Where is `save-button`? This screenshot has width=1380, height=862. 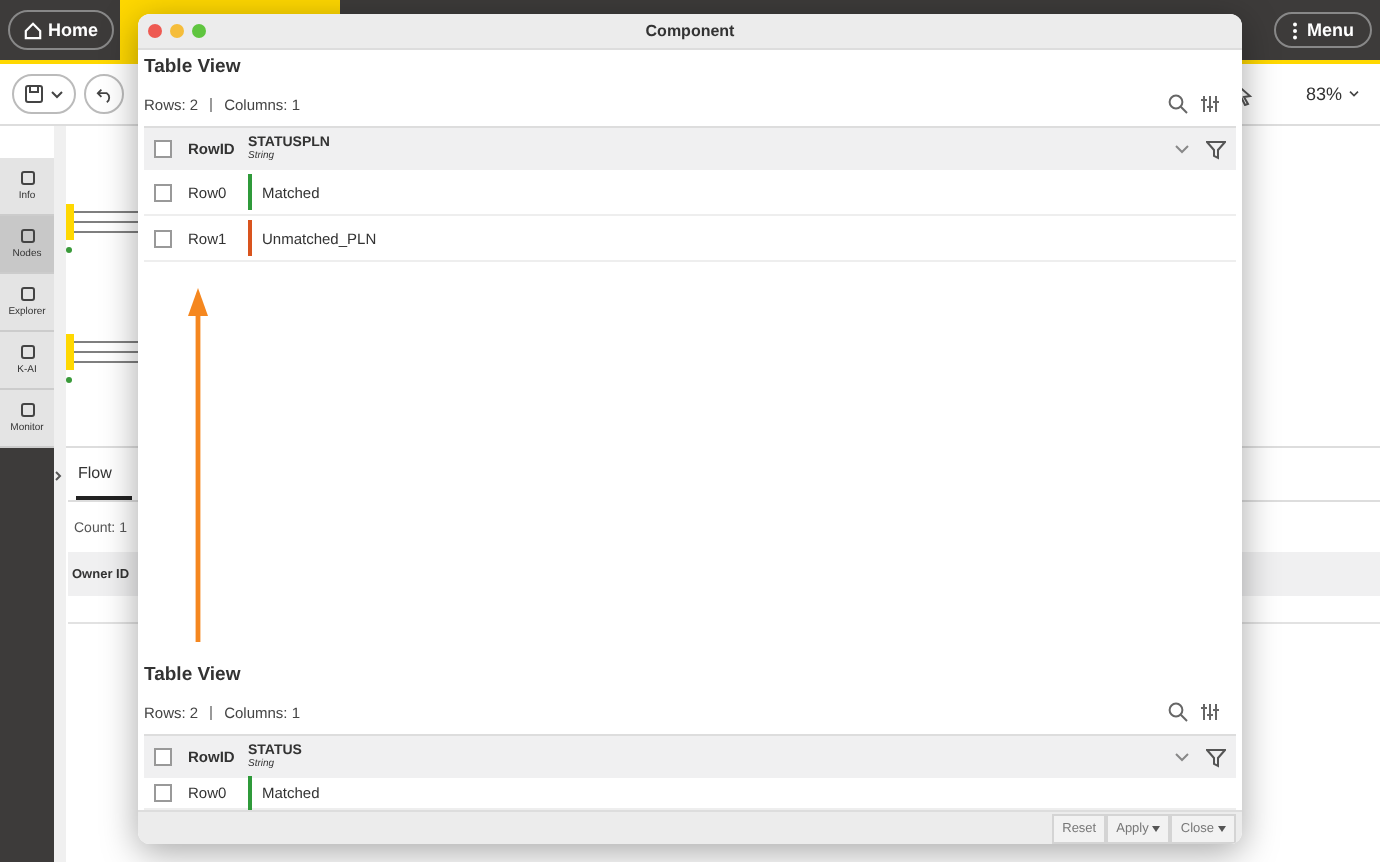
save-button is located at coordinates (44, 94).